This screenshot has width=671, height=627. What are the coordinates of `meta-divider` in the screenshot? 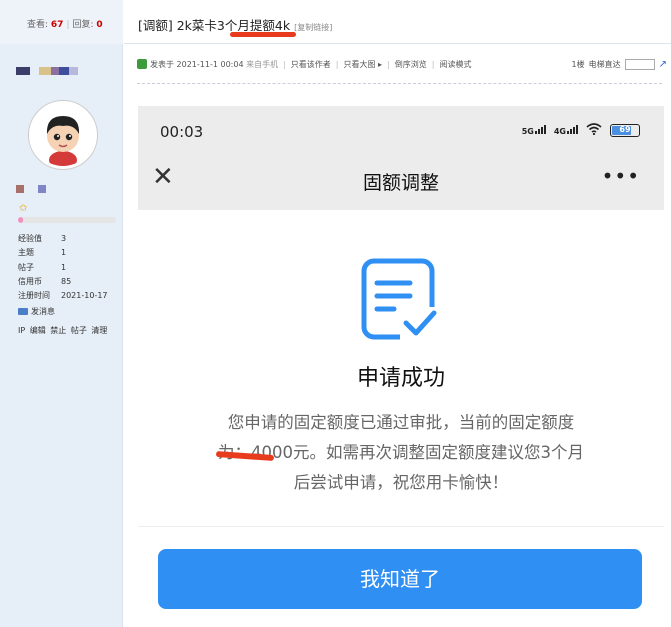 It's located at (399, 83).